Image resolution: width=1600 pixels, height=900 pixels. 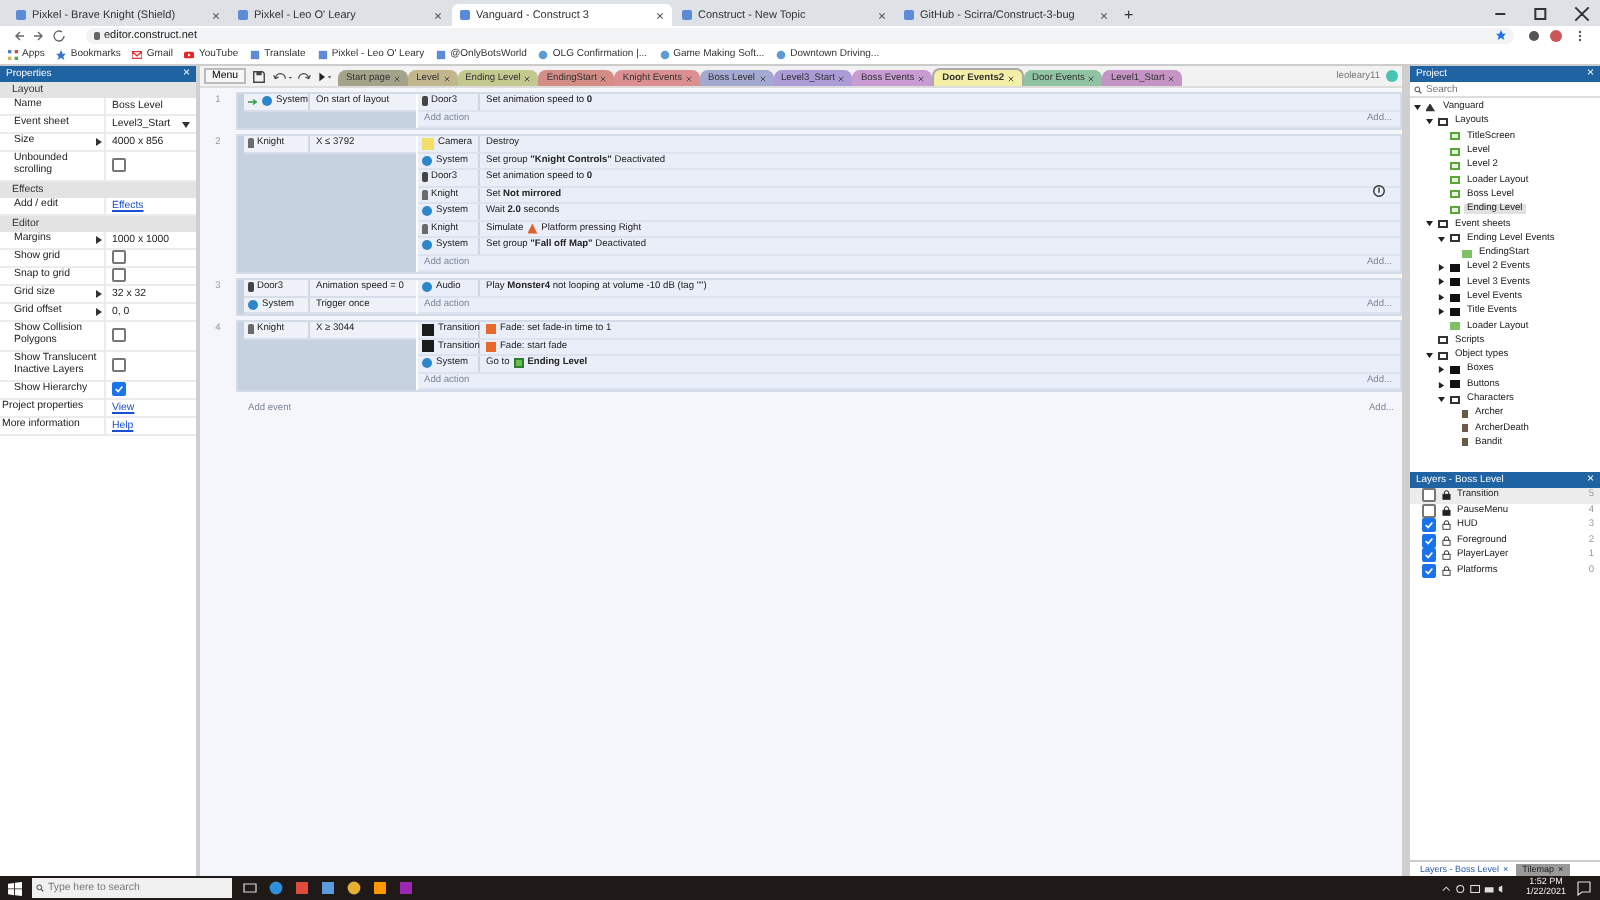 I want to click on save-icon, so click(x=258, y=76).